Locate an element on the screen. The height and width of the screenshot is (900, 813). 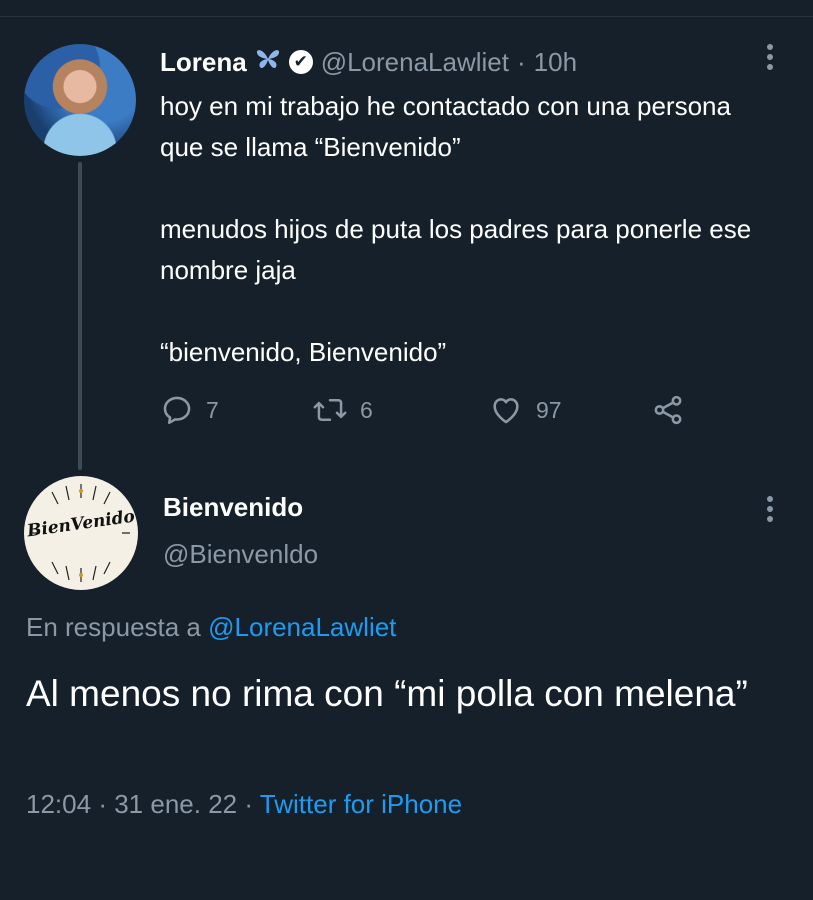
retweet-button: 6 is located at coordinates (342, 410).